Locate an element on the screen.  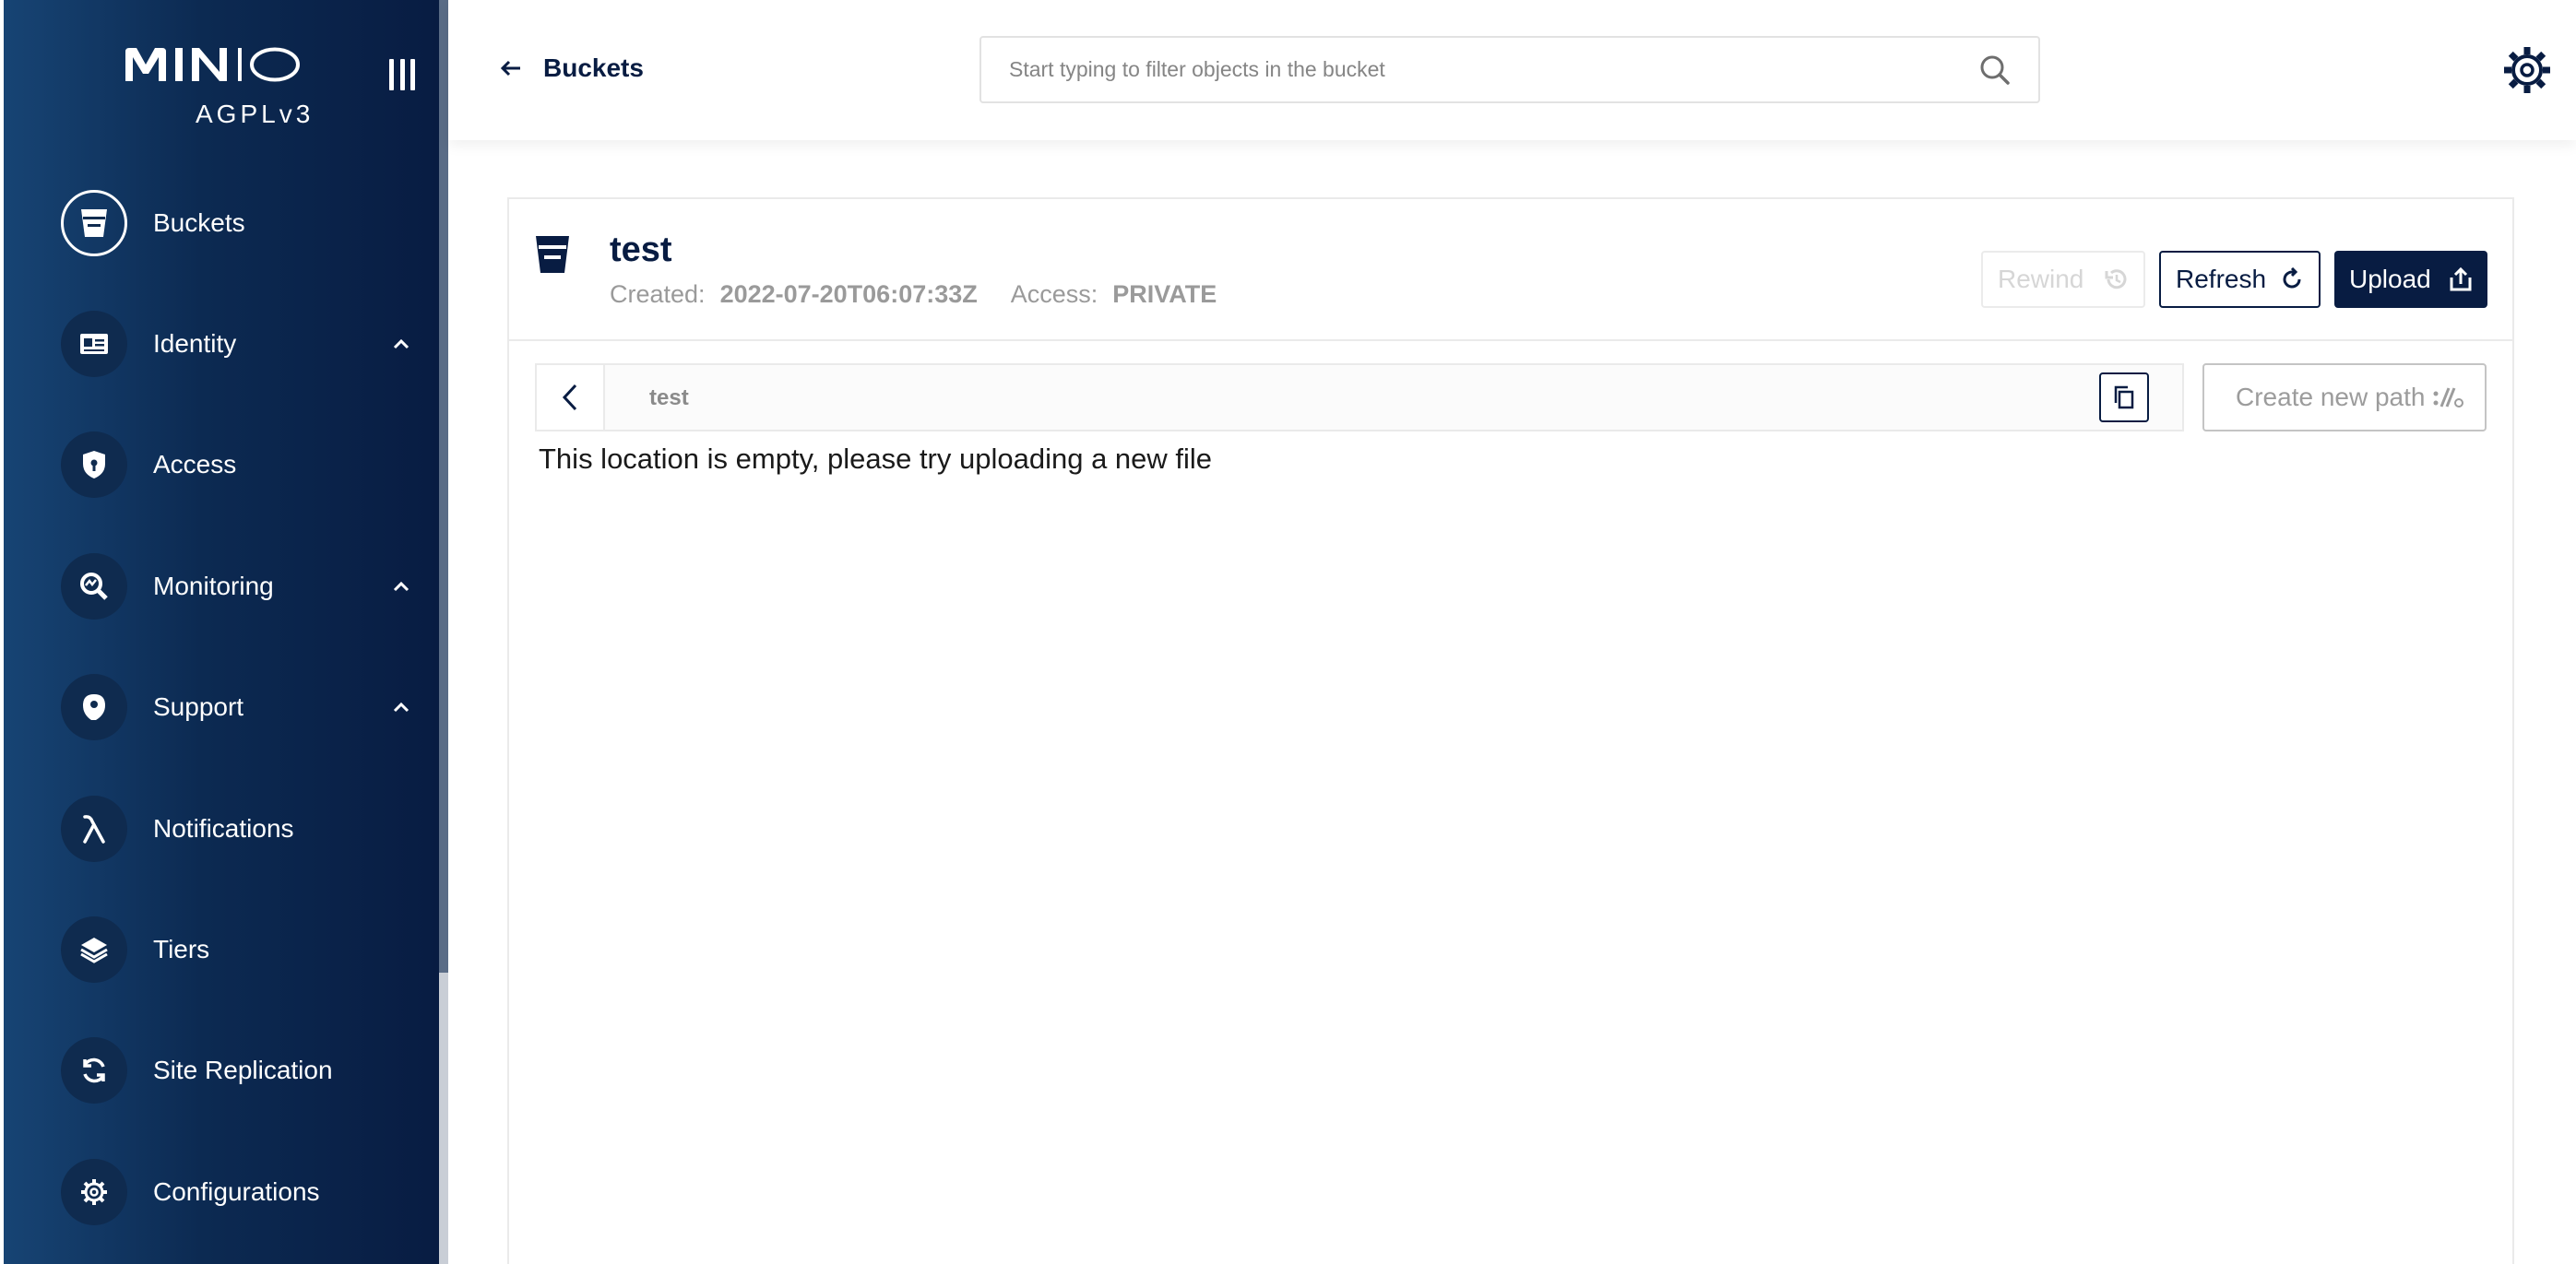
arrow-left-icon is located at coordinates (511, 68).